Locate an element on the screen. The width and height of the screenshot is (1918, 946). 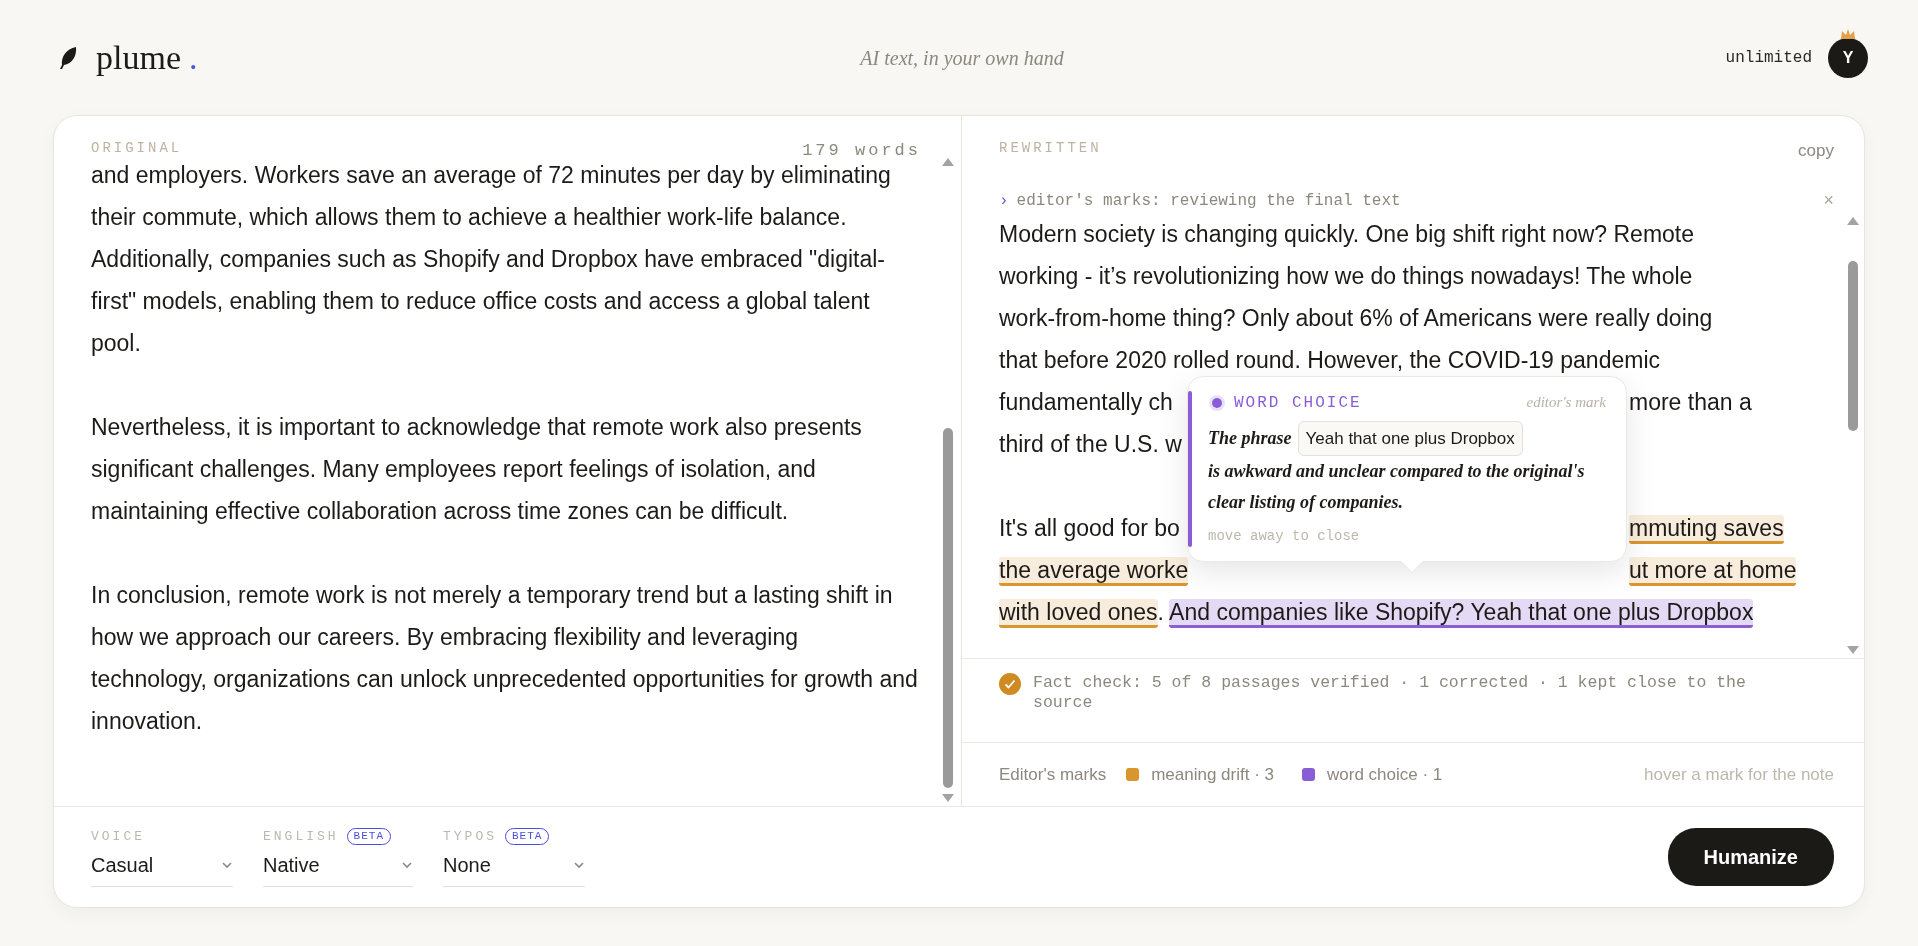
humanize-button: Humanize is located at coordinates (1750, 857).